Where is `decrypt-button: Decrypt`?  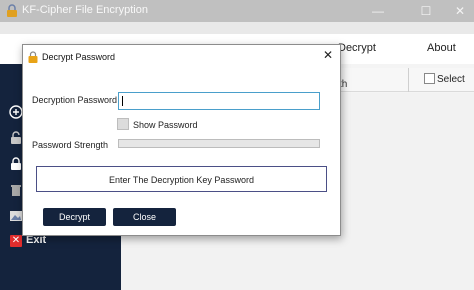 decrypt-button: Decrypt is located at coordinates (74, 217).